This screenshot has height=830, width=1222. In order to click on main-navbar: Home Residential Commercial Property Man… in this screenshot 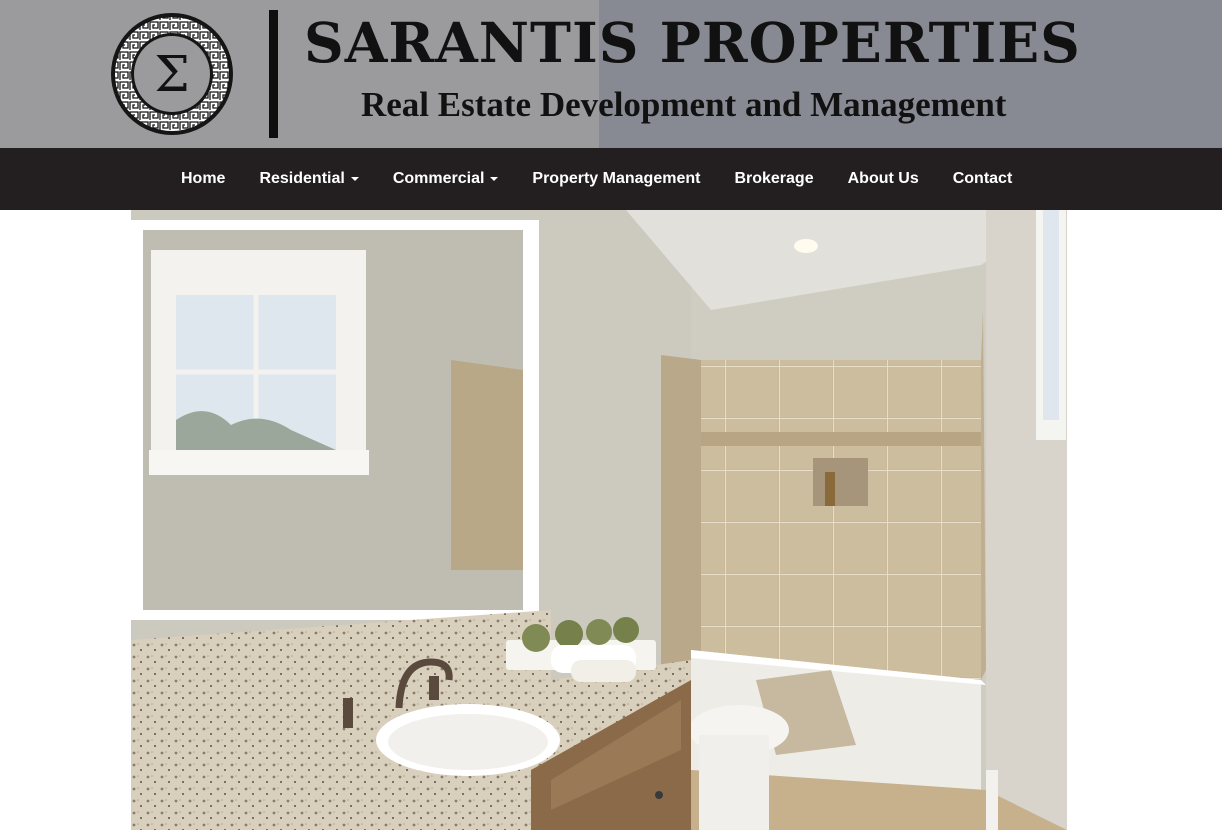, I will do `click(611, 179)`.